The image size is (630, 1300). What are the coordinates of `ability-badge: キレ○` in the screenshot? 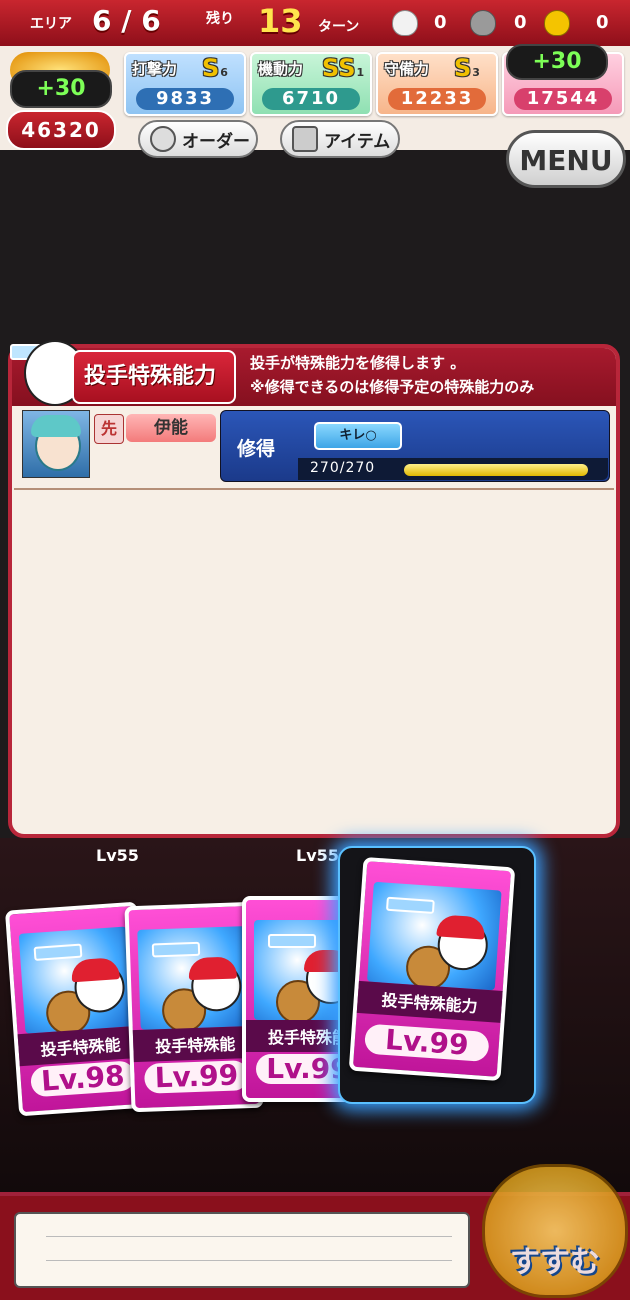 It's located at (358, 436).